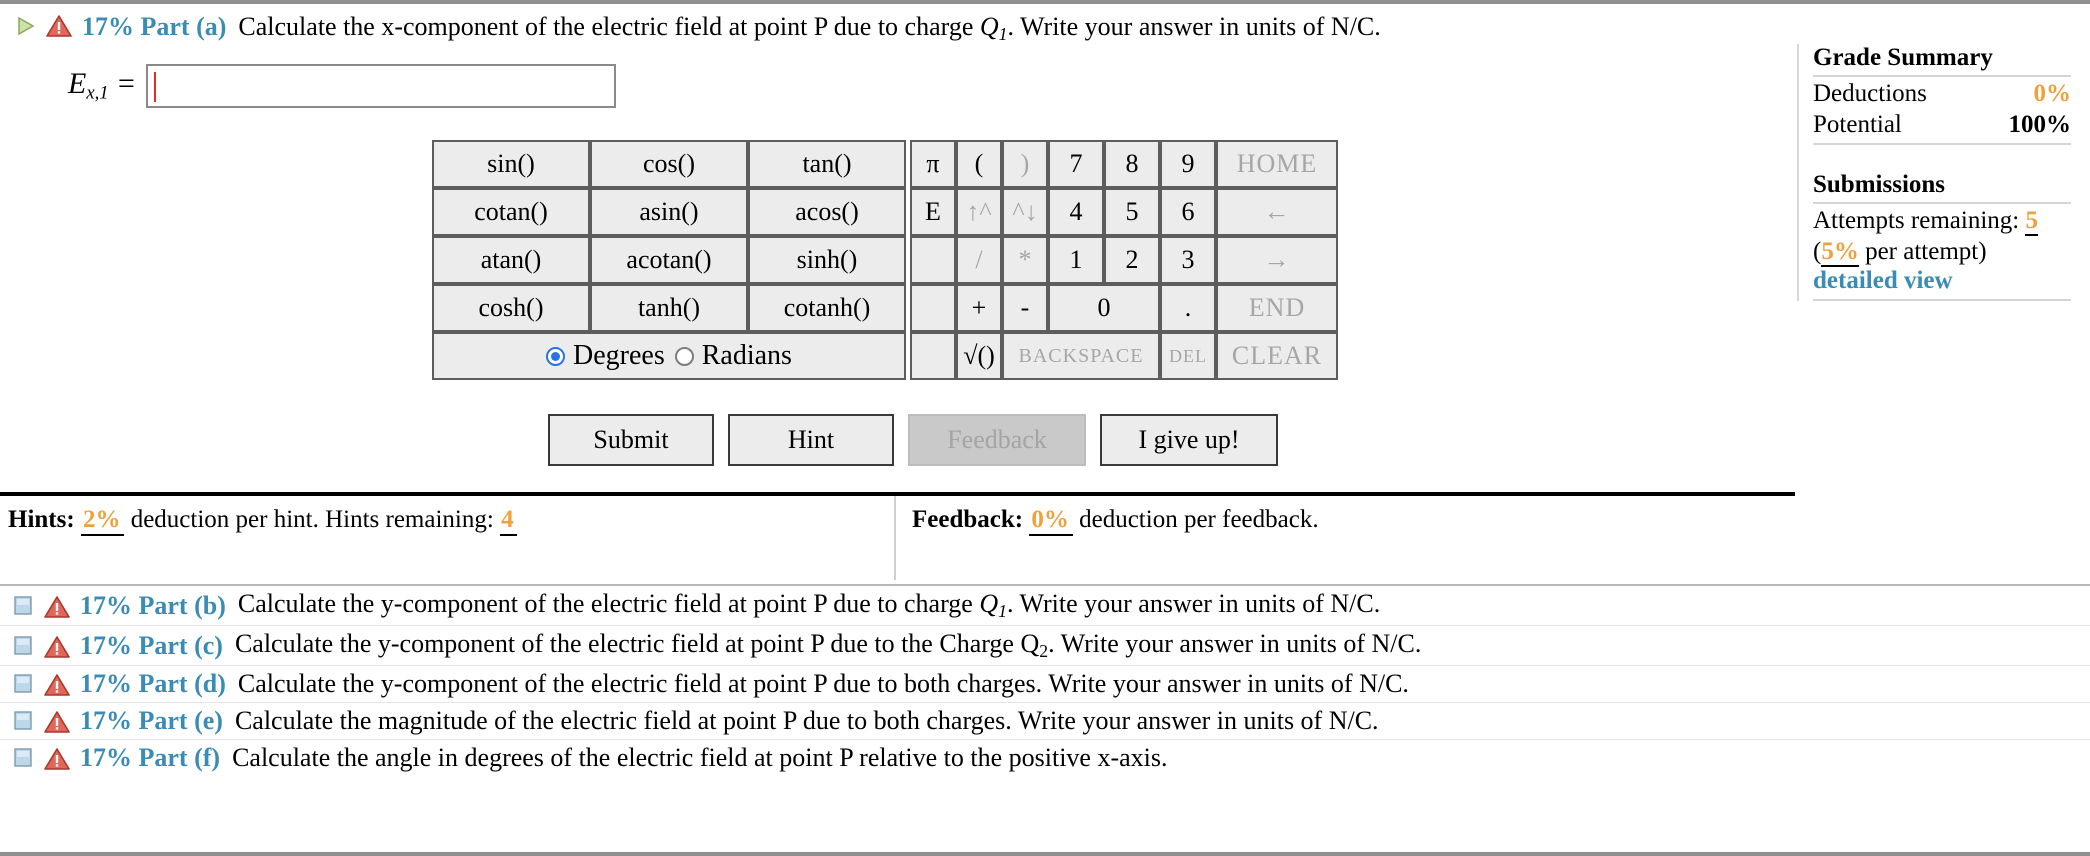 This screenshot has height=856, width=2090. I want to click on radio-radians-dot, so click(684, 356).